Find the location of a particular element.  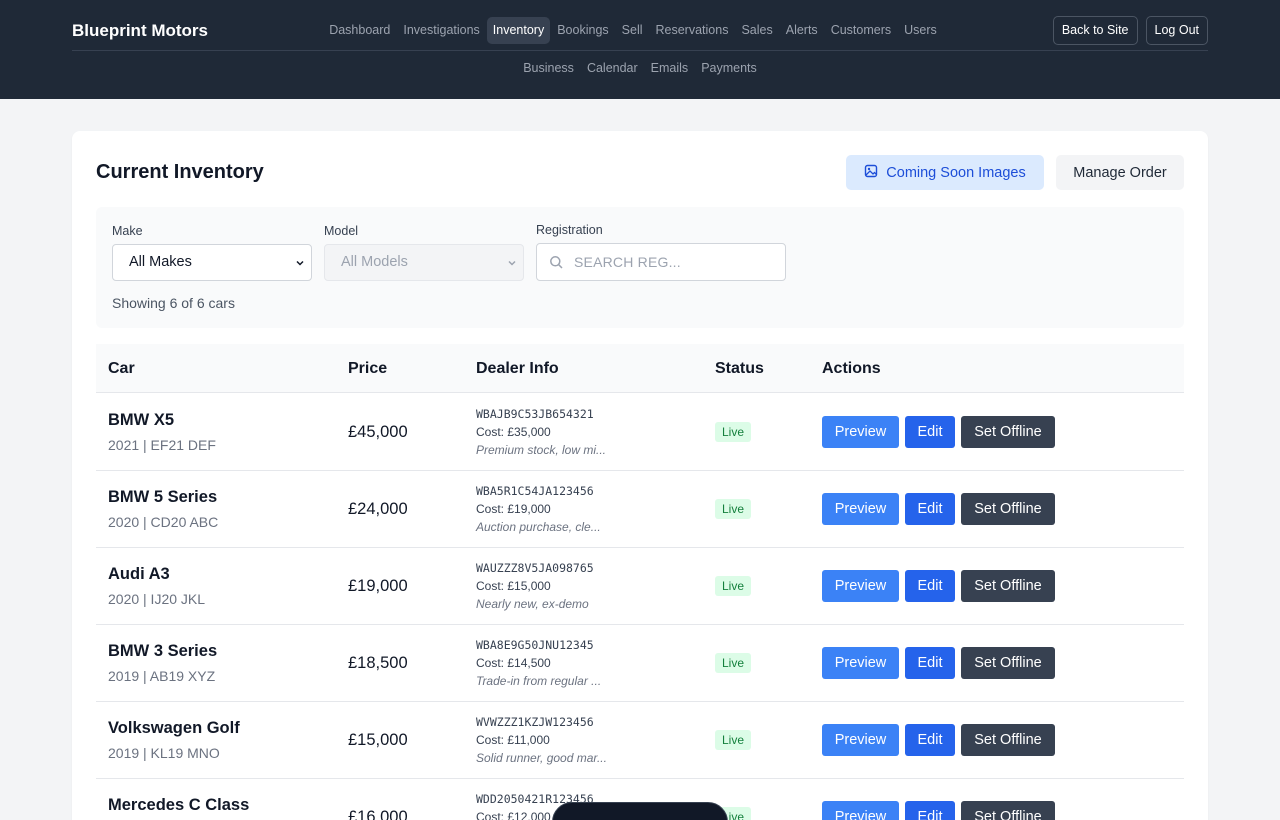

column-dealer-info: Dealer Info is located at coordinates (517, 368).